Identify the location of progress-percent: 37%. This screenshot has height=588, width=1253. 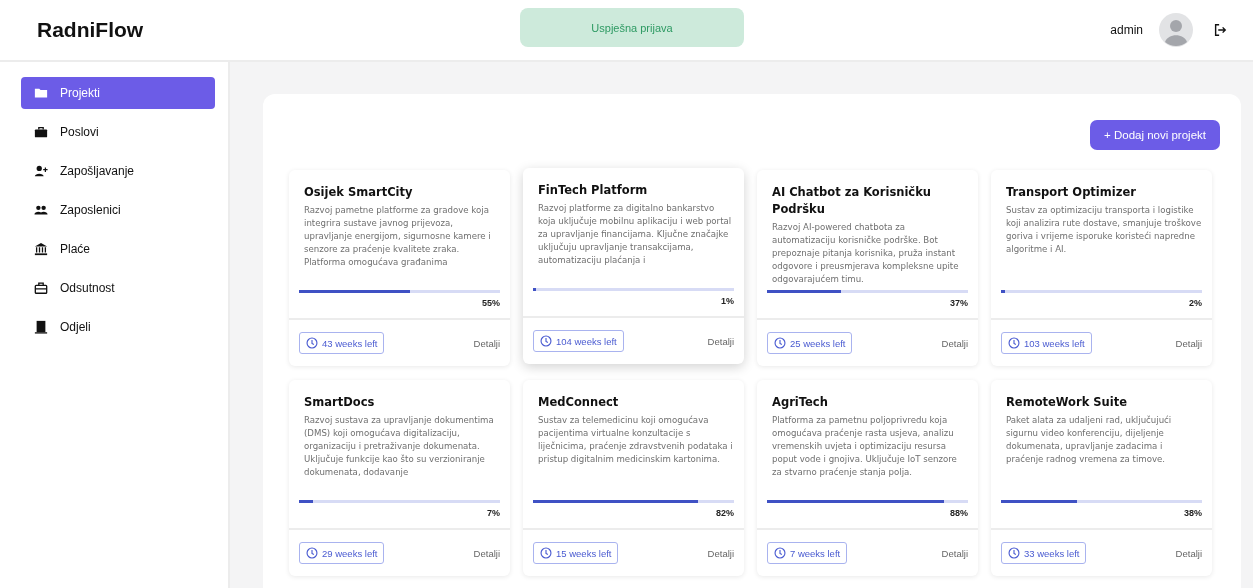
(959, 303).